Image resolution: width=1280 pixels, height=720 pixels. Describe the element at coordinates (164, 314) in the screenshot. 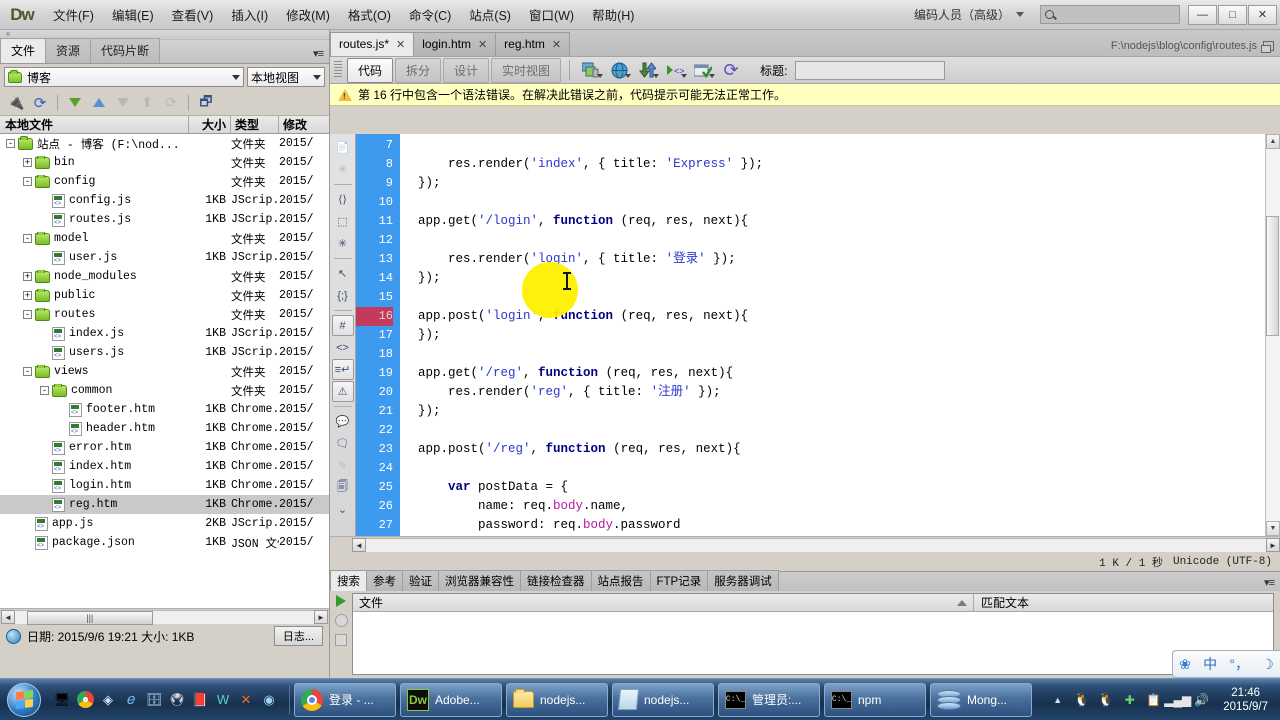

I see `file-tree-row: - routes 文件夹 2015/` at that location.